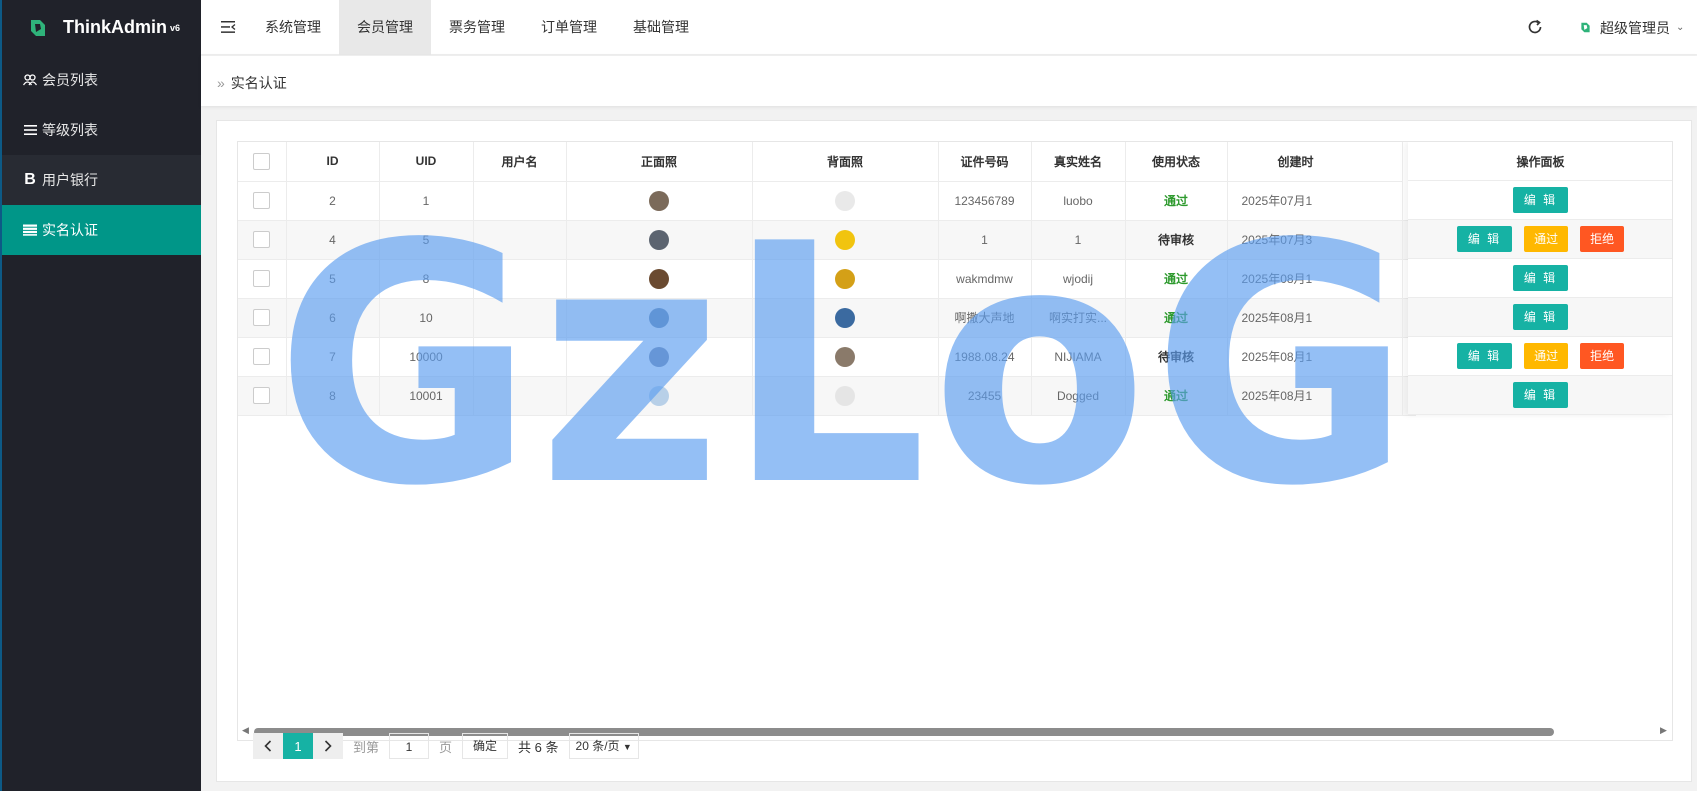 This screenshot has height=791, width=1697. What do you see at coordinates (100, 395) in the screenshot?
I see `sidebar: ThinkAdmin v6 会员列表 等级列表 B 用户银行 实名认证` at bounding box center [100, 395].